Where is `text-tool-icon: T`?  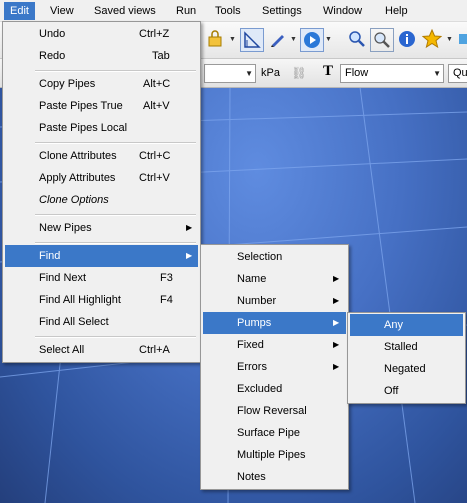 text-tool-icon: T is located at coordinates (328, 71).